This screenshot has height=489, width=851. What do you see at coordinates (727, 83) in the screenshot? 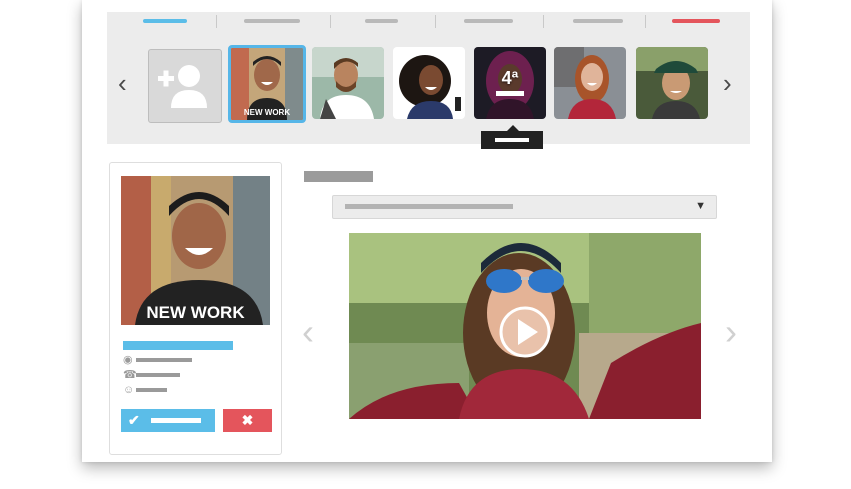
I see `carousel-next-icon: ›` at bounding box center [727, 83].